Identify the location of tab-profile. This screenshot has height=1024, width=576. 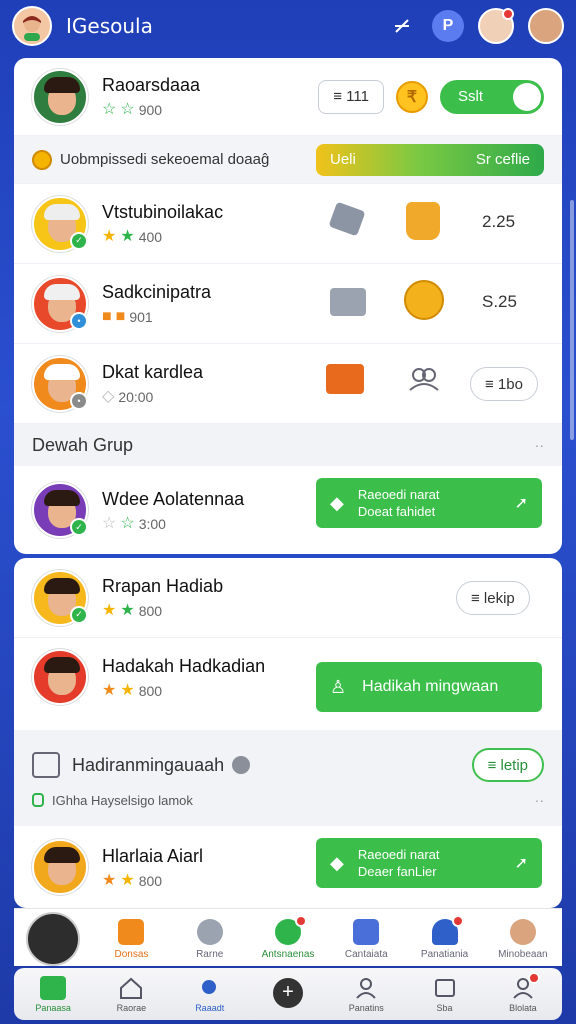
(53, 939).